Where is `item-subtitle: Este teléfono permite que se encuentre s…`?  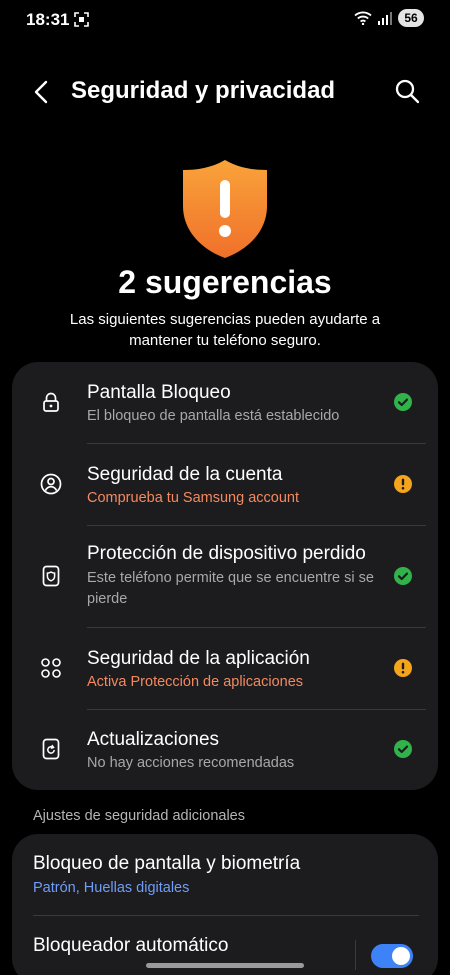
item-subtitle: Este teléfono permite que se encuentre s… is located at coordinates (230, 588).